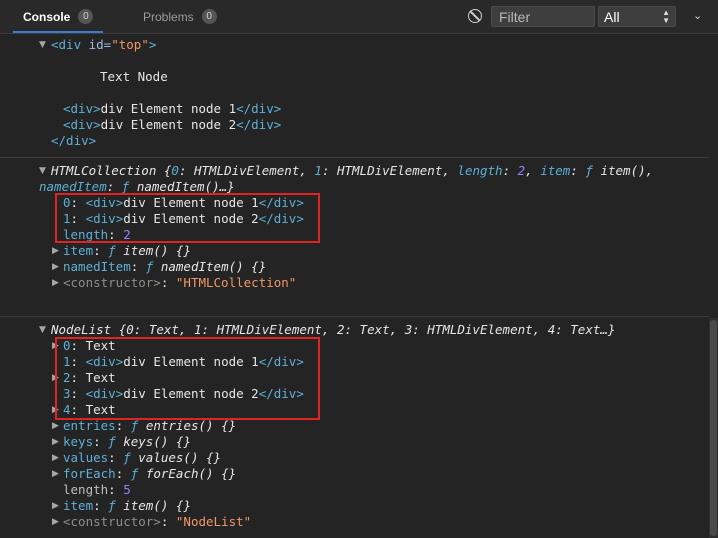  Describe the element at coordinates (666, 16) in the screenshot. I see `chevron-updown-icon: ▲ ▼` at that location.